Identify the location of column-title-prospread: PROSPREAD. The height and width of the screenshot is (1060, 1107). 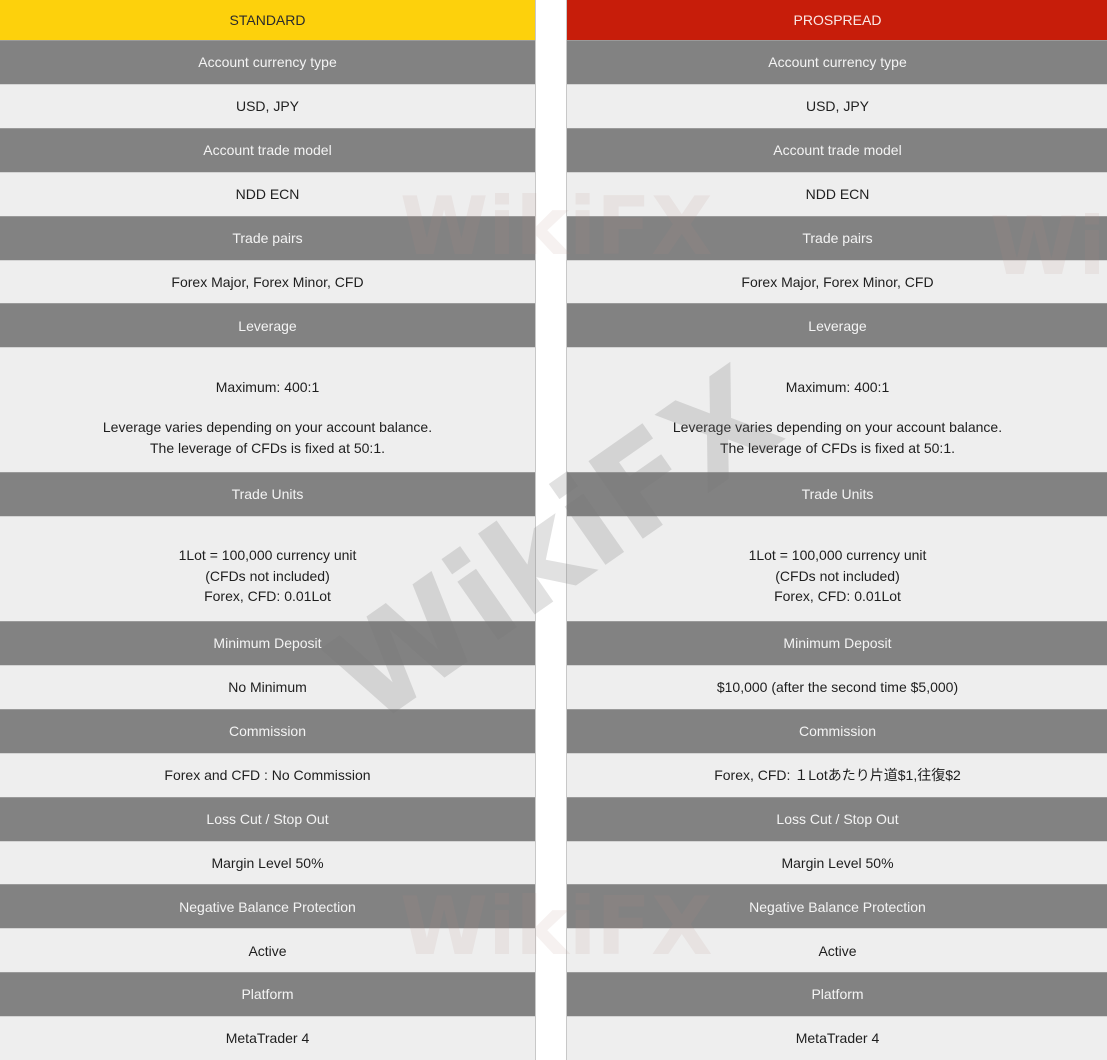
(837, 20).